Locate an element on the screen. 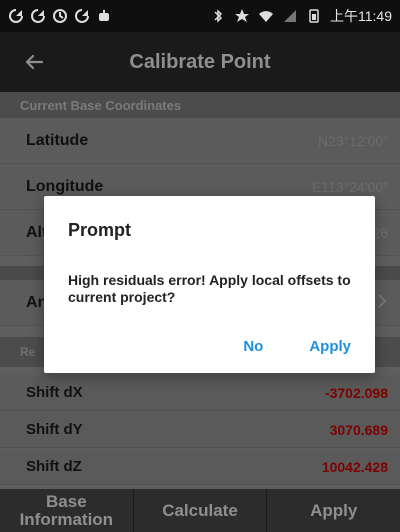 The image size is (400, 532). latitude-row: Latitude N23°12'00" is located at coordinates (200, 141).